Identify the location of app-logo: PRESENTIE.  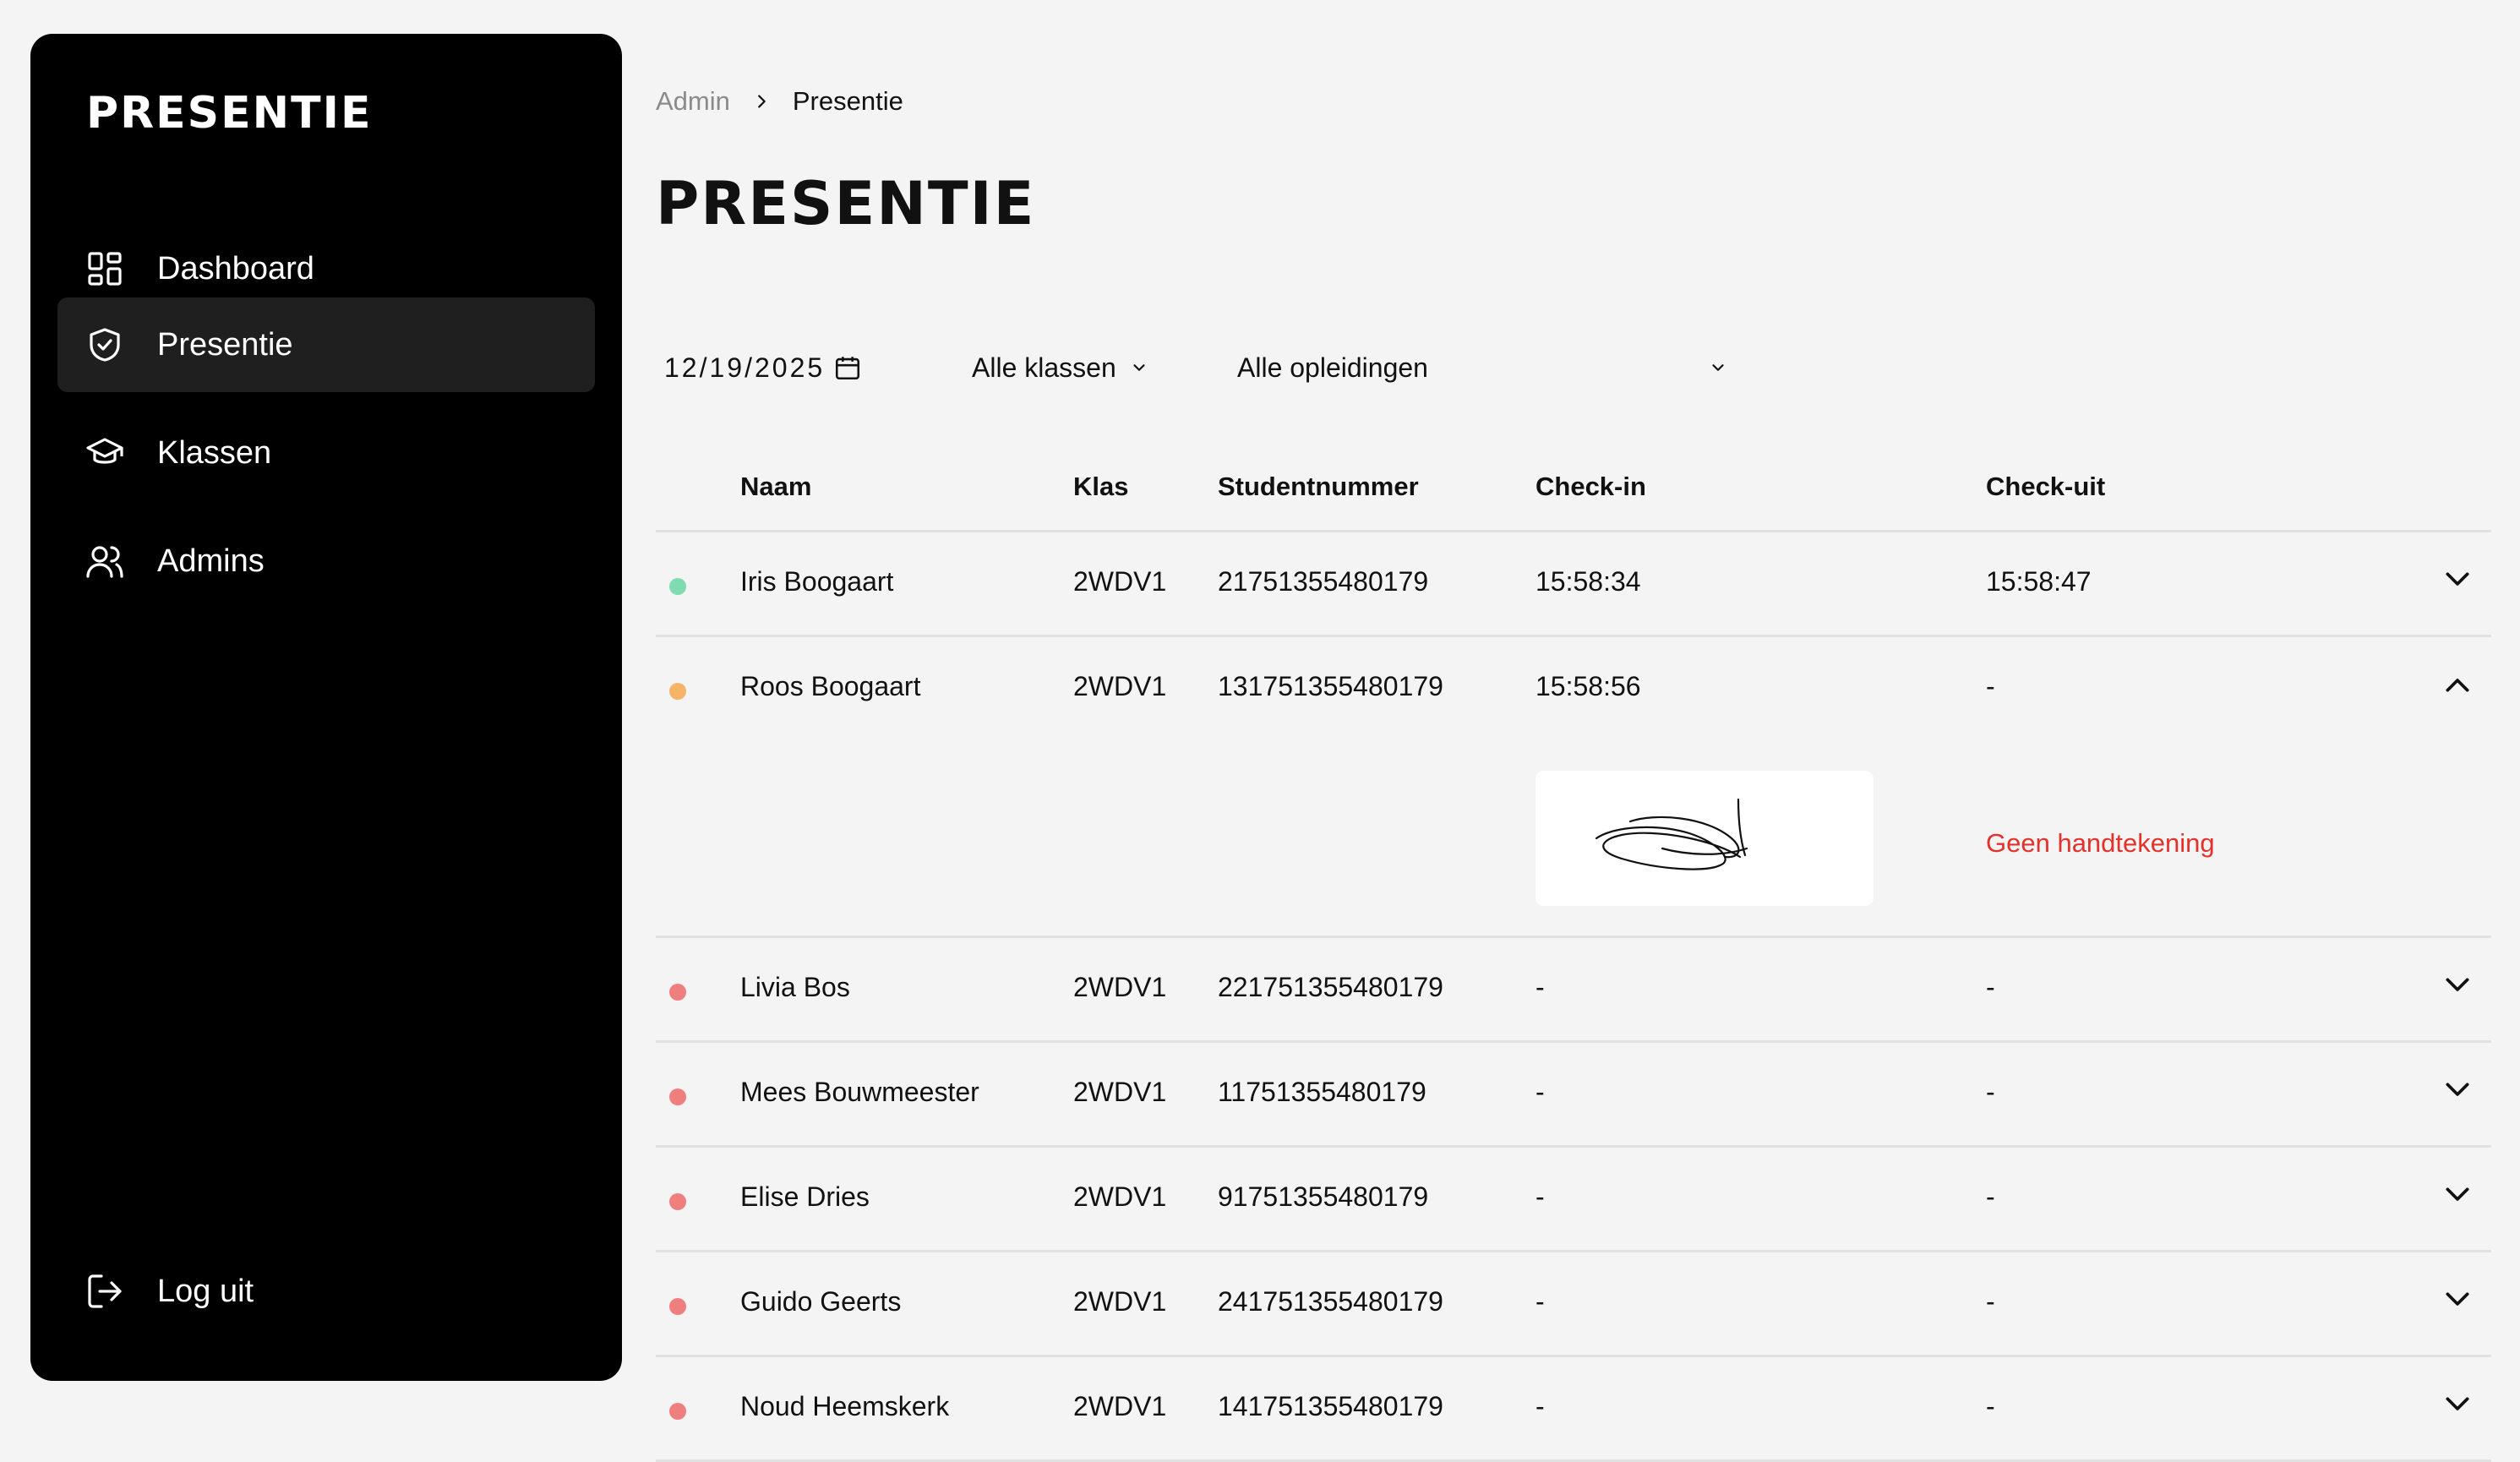
(229, 114).